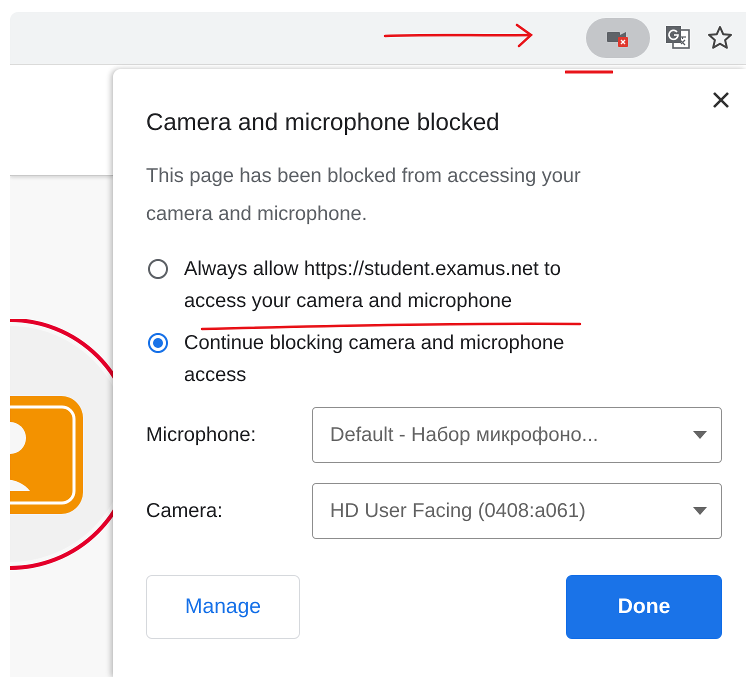 The height and width of the screenshot is (677, 746). What do you see at coordinates (364, 195) in the screenshot?
I see `popup-description: This page has been blocked from accessing your camera and microphone.` at bounding box center [364, 195].